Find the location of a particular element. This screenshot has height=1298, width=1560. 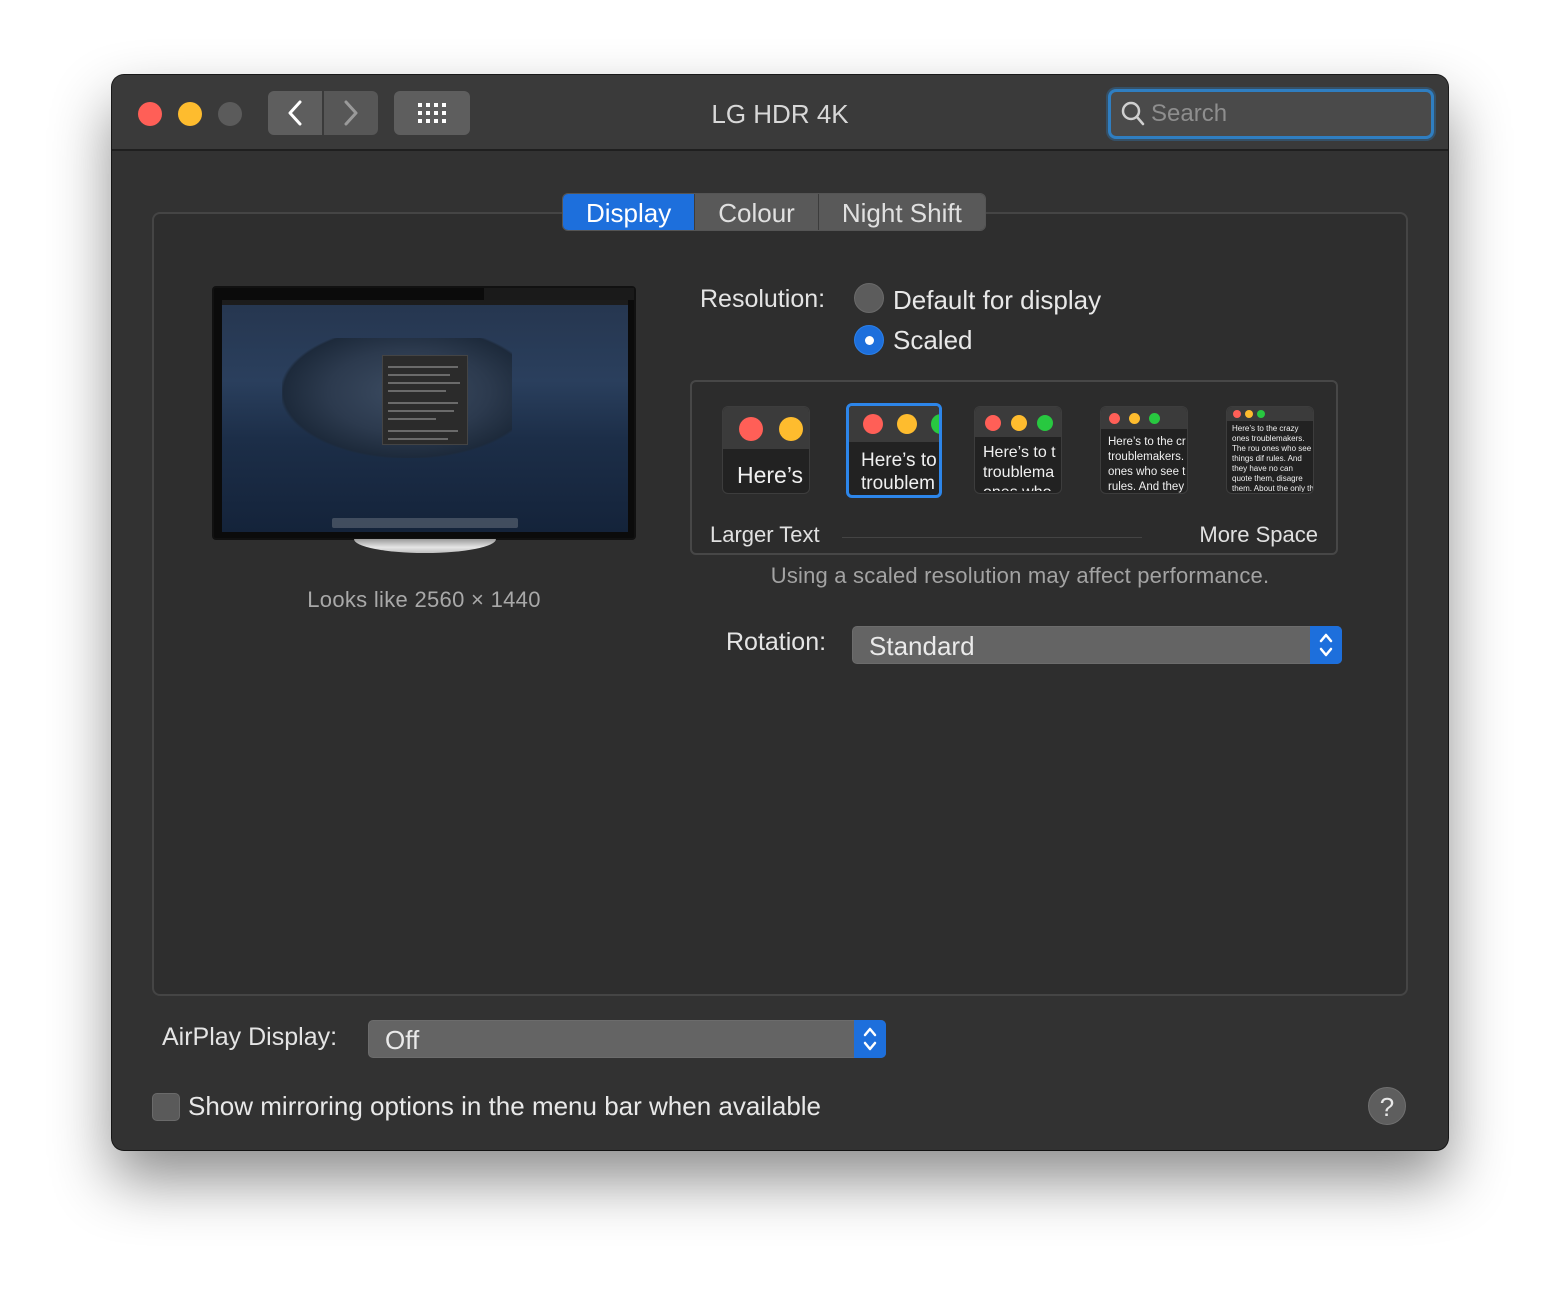

tab-colour: Colour is located at coordinates (757, 212).